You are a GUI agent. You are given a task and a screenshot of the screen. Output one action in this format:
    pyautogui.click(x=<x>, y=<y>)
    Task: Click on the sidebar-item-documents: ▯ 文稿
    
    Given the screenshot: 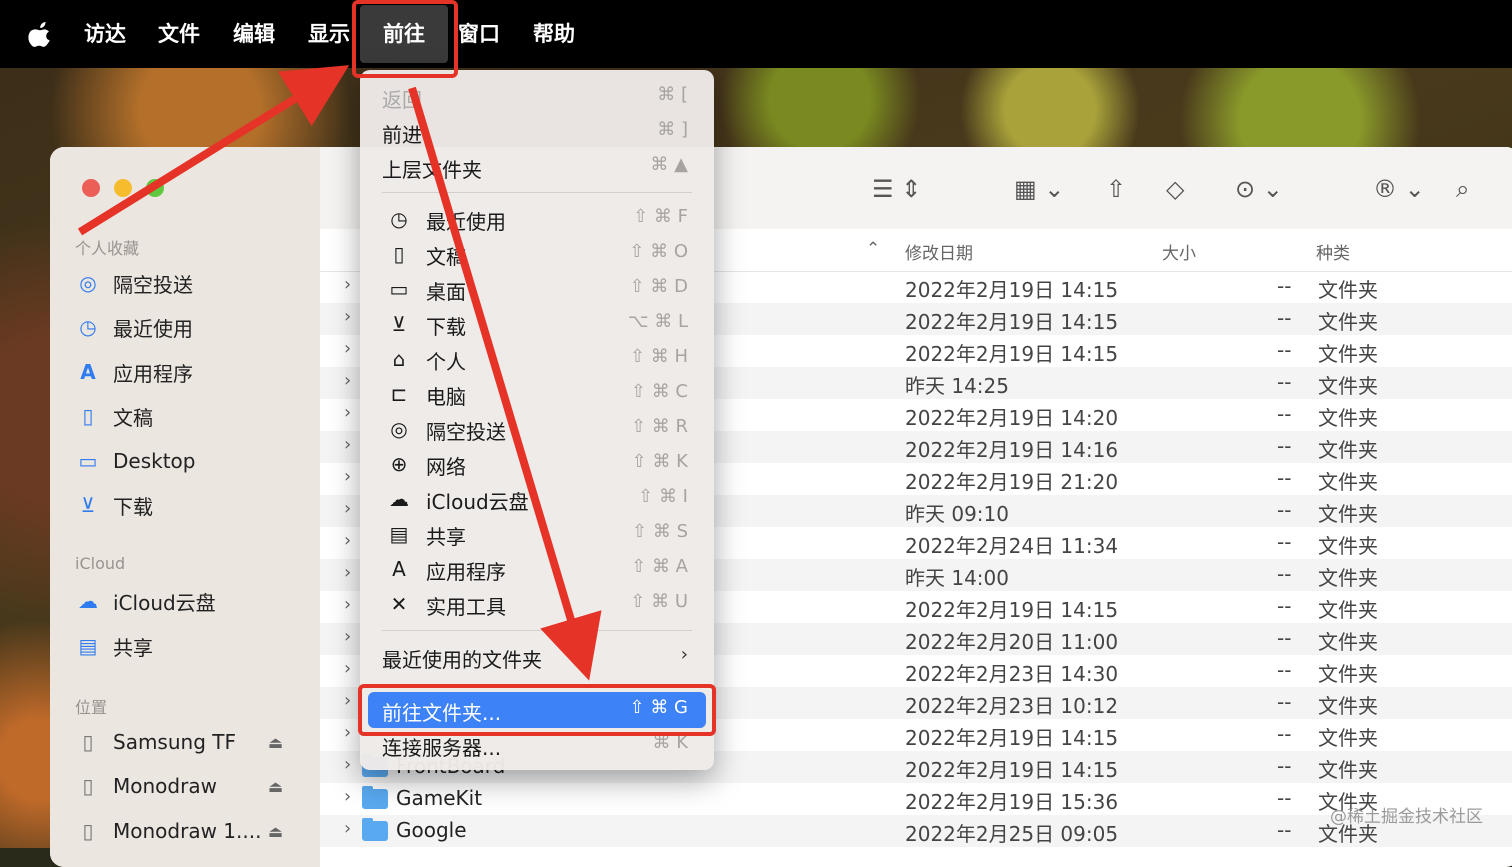 What is the action you would take?
    pyautogui.click(x=114, y=416)
    